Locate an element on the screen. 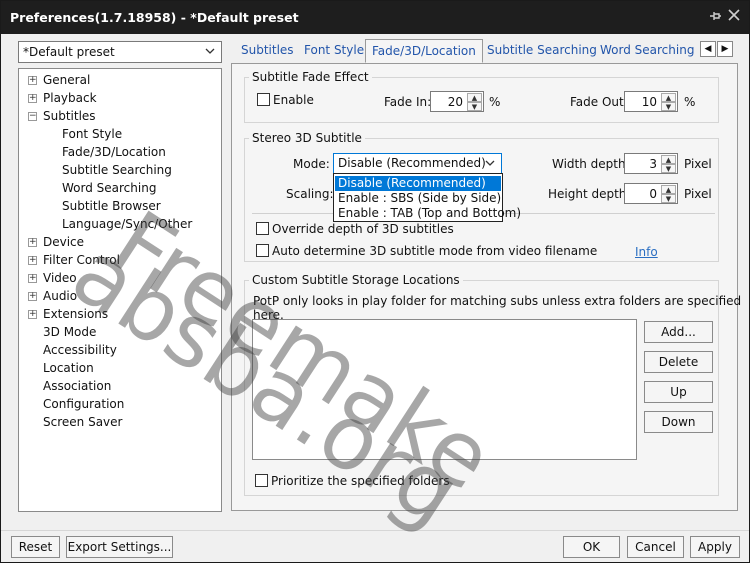 The image size is (750, 563). height-depth-spinner: 0 ▲ ▼ is located at coordinates (651, 193).